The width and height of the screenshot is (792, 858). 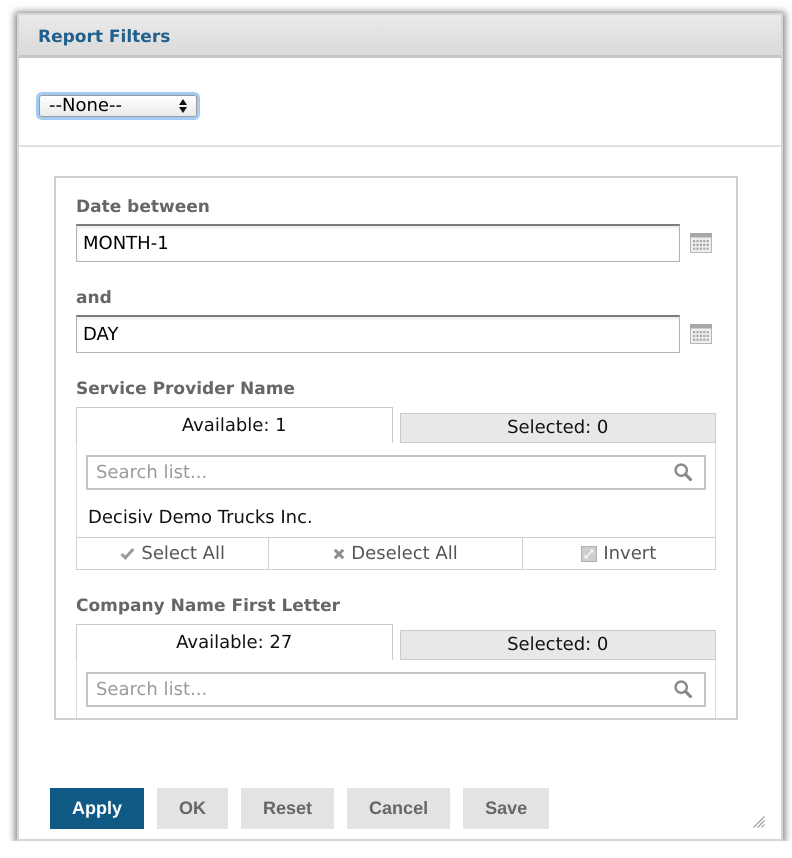 I want to click on field-label: Company Name First Letter, so click(x=208, y=606).